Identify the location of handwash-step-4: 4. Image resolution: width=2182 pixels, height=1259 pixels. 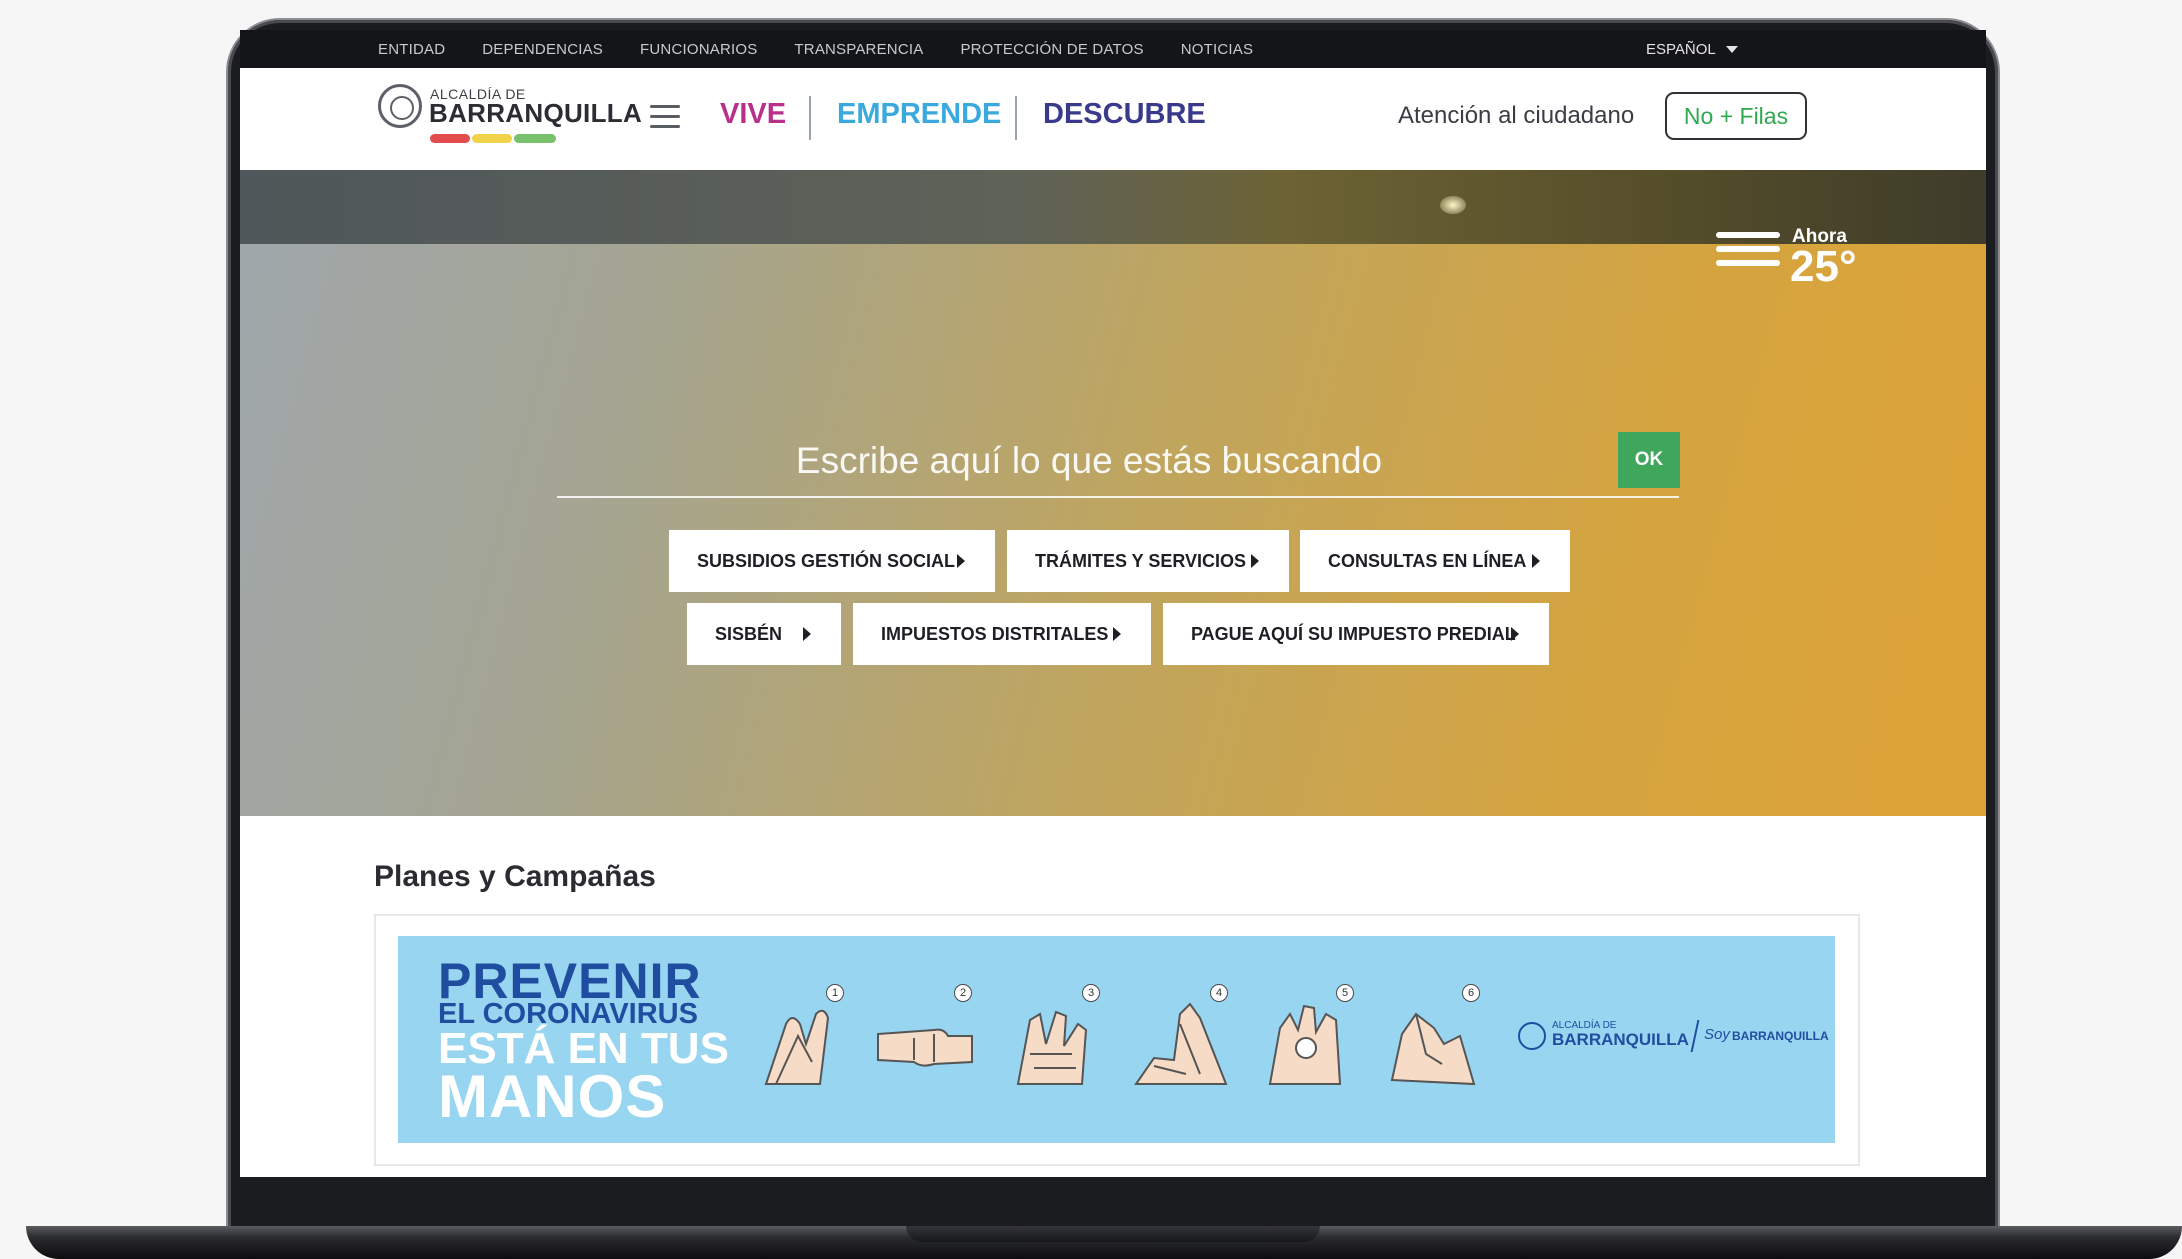
(1182, 1039).